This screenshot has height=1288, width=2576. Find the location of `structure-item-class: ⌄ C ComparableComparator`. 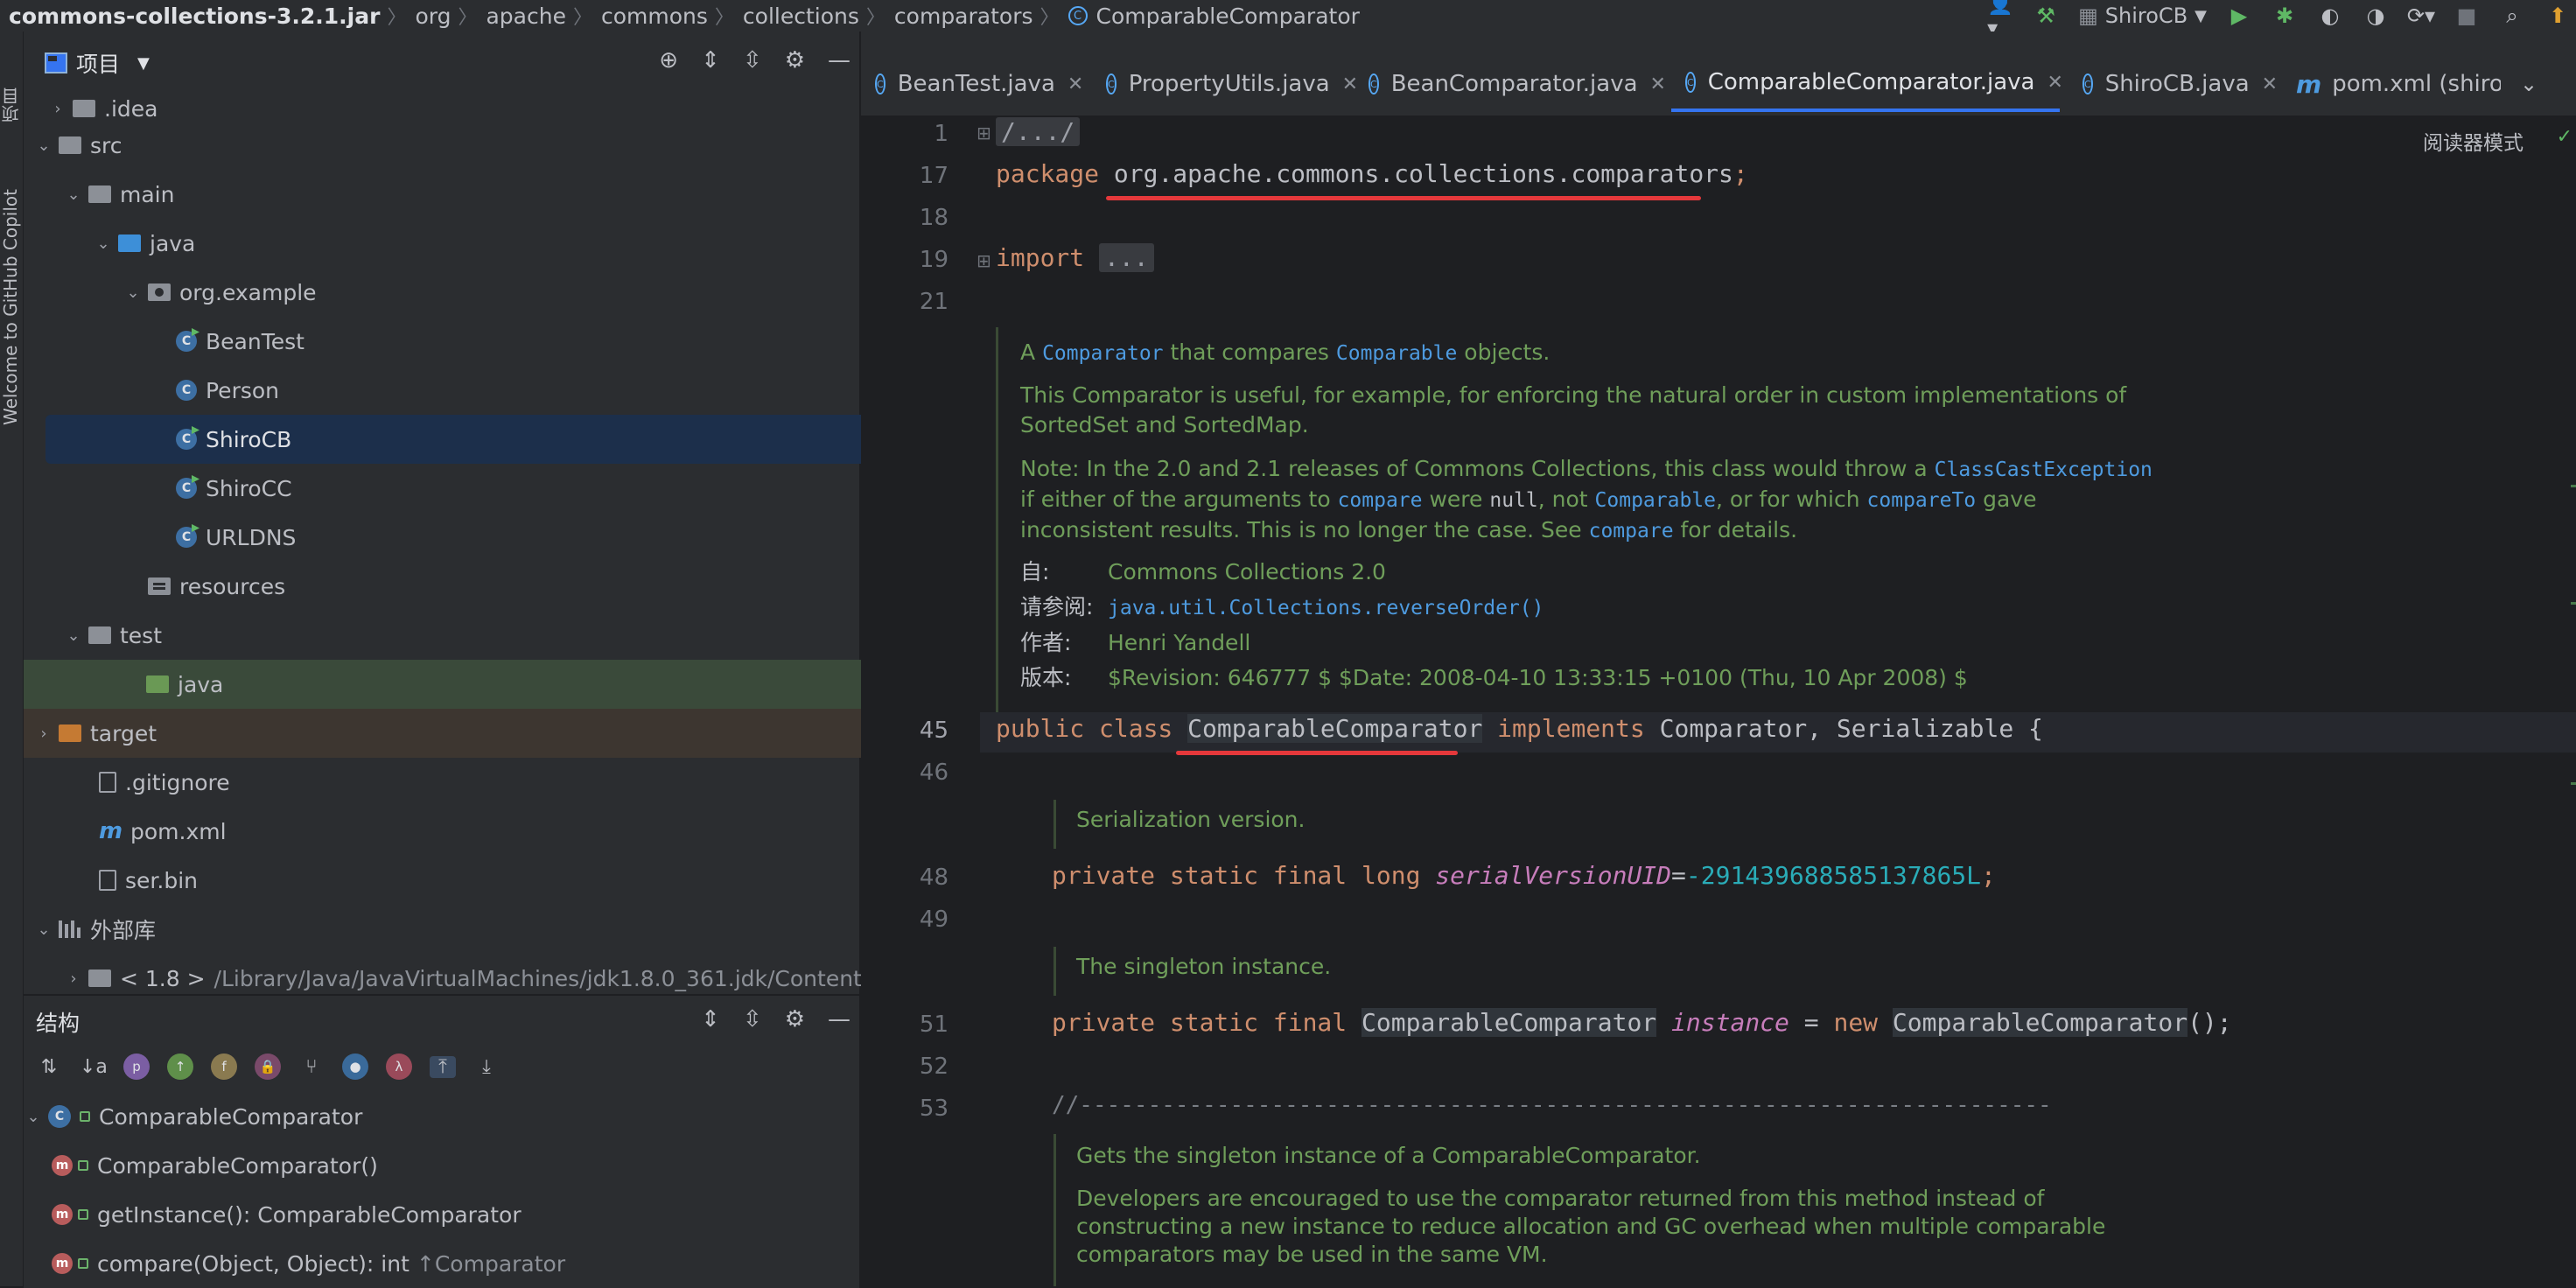

structure-item-class: ⌄ C ComparableComparator is located at coordinates (441, 1116).